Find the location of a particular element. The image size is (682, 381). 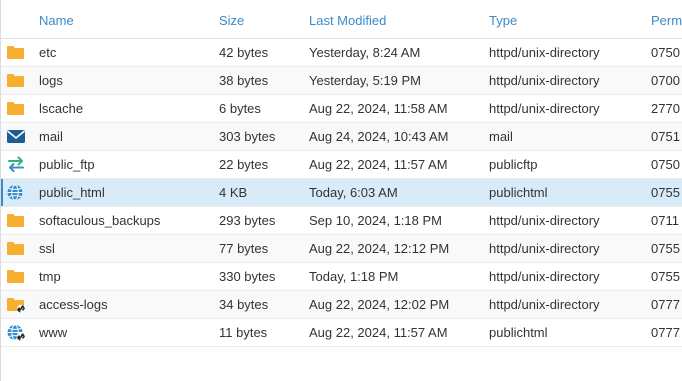

file-size: 77 bytes is located at coordinates (244, 248).